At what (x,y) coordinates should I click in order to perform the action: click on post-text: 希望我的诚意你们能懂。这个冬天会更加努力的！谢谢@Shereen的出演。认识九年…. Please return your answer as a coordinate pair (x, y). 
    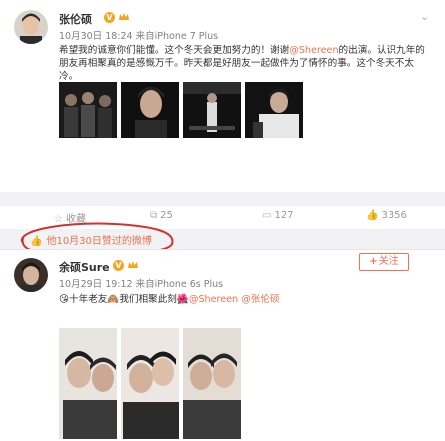
    Looking at the image, I should click on (244, 63).